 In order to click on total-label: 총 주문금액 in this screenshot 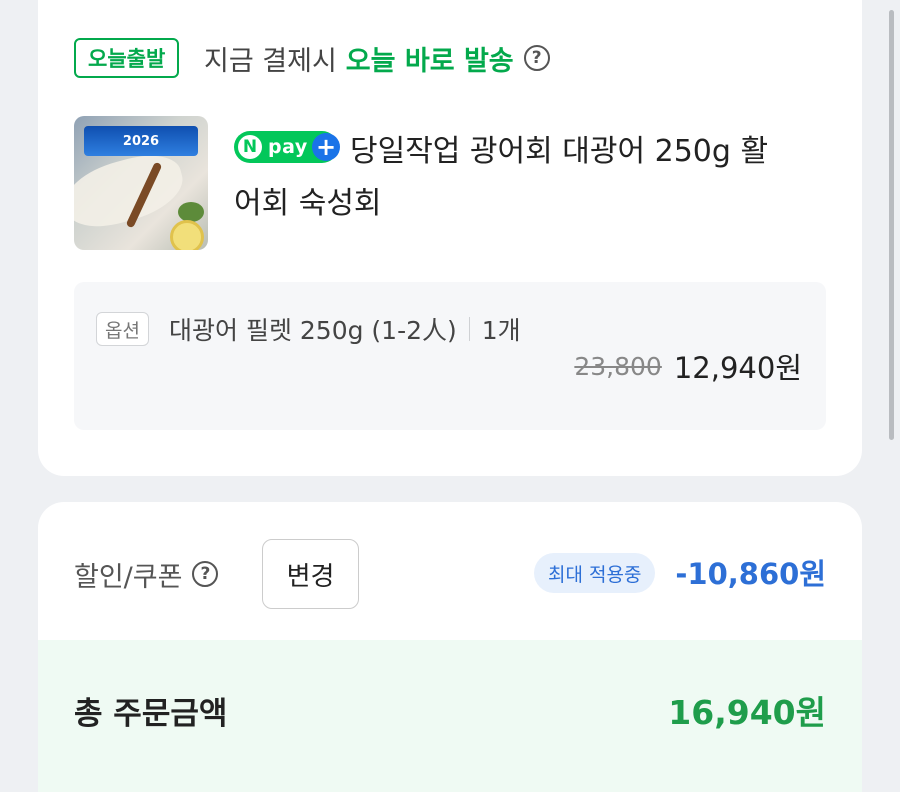, I will do `click(151, 714)`.